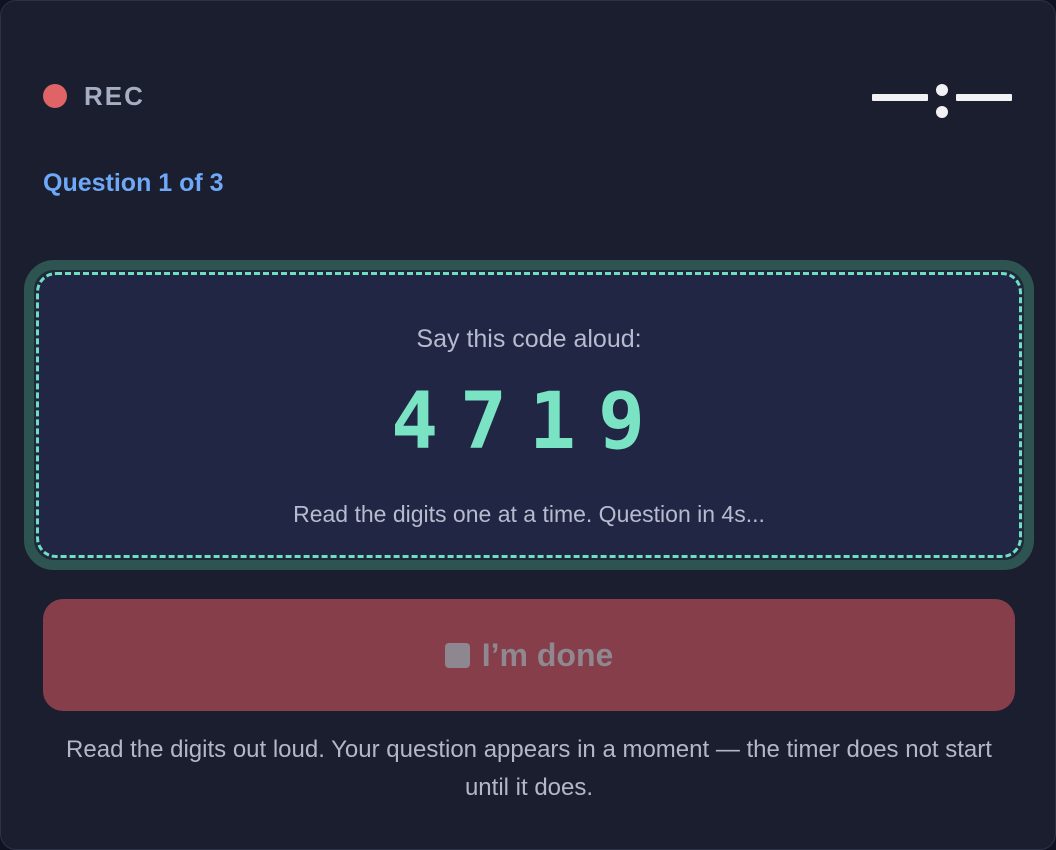 This screenshot has width=1056, height=850. I want to click on record-dot-icon, so click(55, 96).